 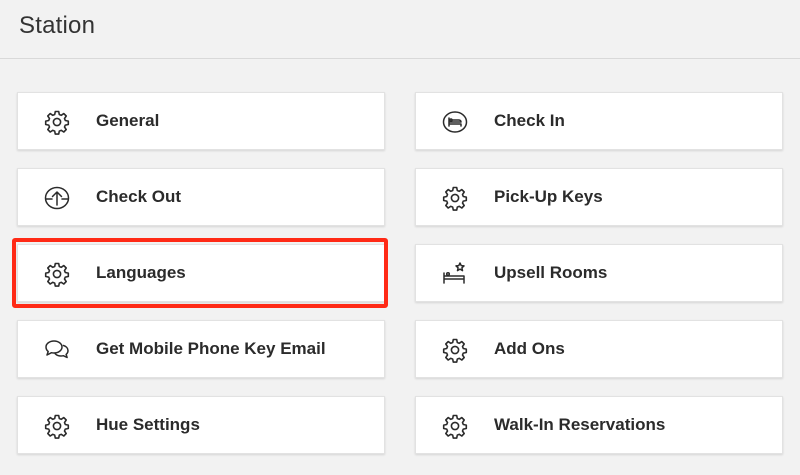 What do you see at coordinates (201, 273) in the screenshot?
I see `tile-languages: Languages` at bounding box center [201, 273].